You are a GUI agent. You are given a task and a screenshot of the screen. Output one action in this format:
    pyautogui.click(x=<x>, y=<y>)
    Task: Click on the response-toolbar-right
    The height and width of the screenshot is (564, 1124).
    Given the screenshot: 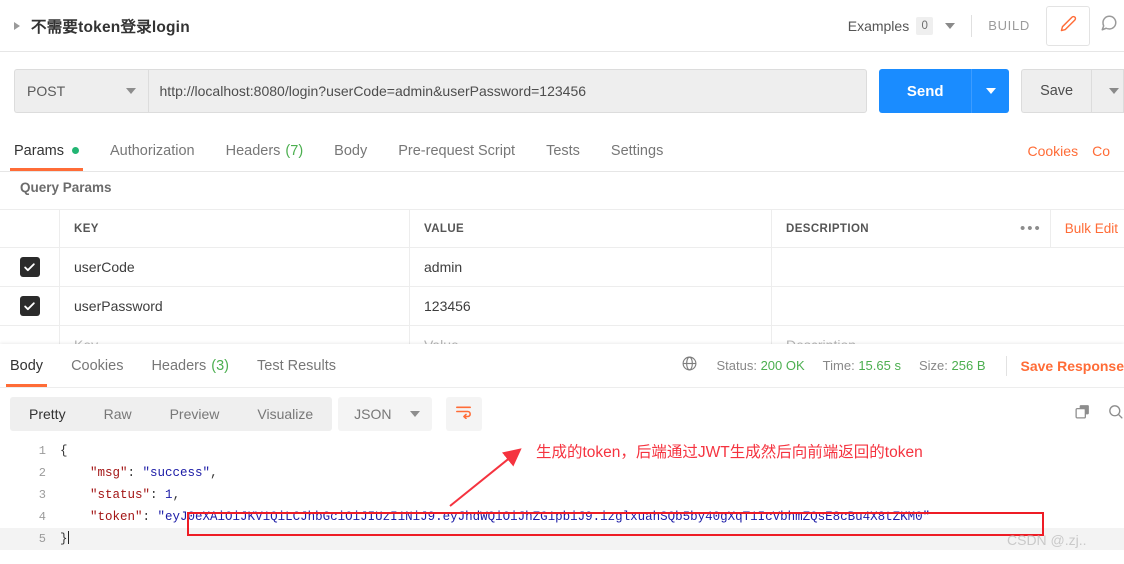 What is the action you would take?
    pyautogui.click(x=1099, y=414)
    